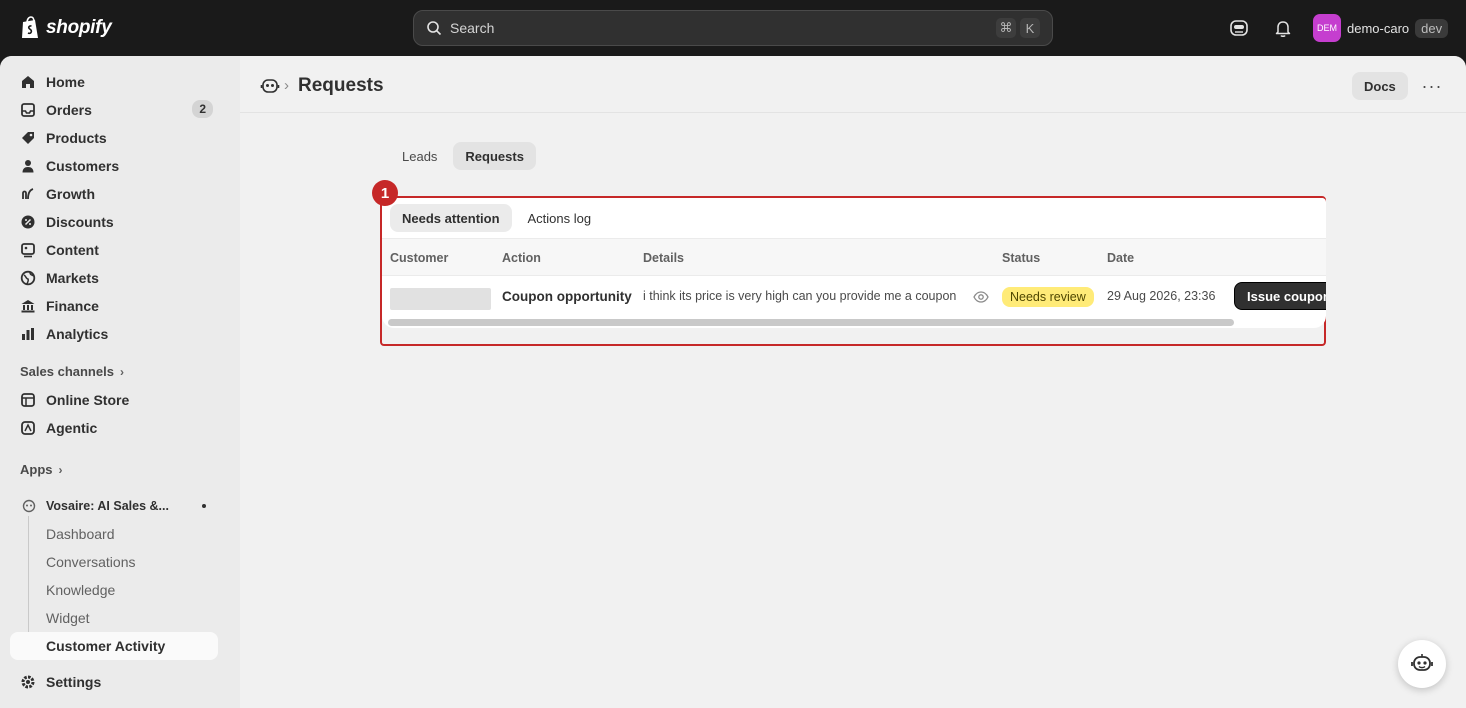  What do you see at coordinates (854, 257) in the screenshot?
I see `table-header: Customer Action Details Status Date` at bounding box center [854, 257].